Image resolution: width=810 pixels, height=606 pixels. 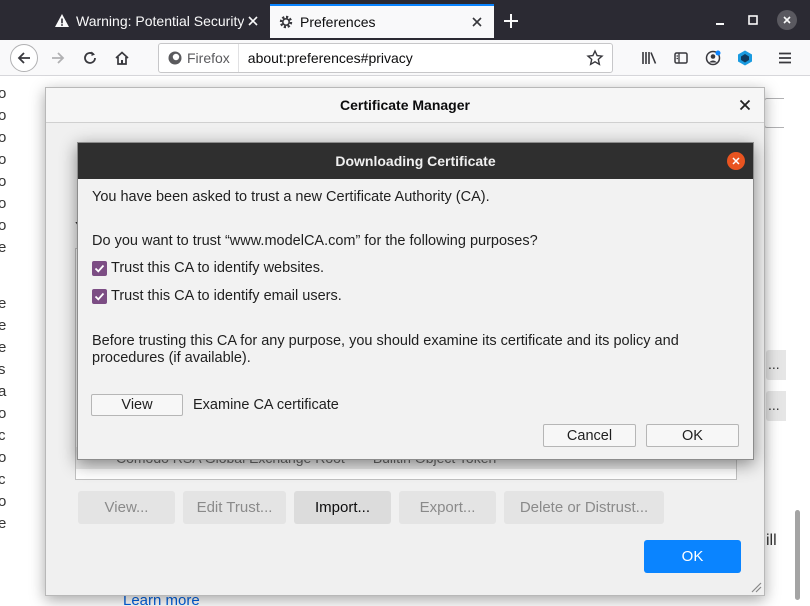 What do you see at coordinates (753, 20) in the screenshot?
I see `maximize-icon` at bounding box center [753, 20].